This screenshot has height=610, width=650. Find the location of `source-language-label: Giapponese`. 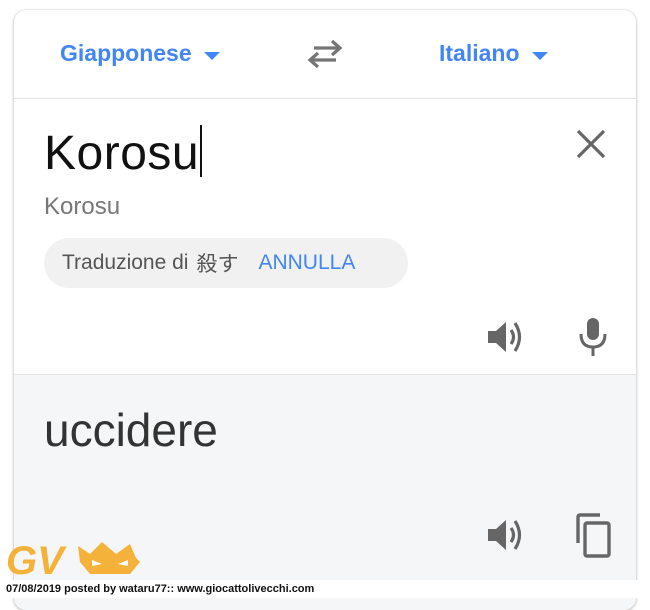

source-language-label: Giapponese is located at coordinates (126, 53).